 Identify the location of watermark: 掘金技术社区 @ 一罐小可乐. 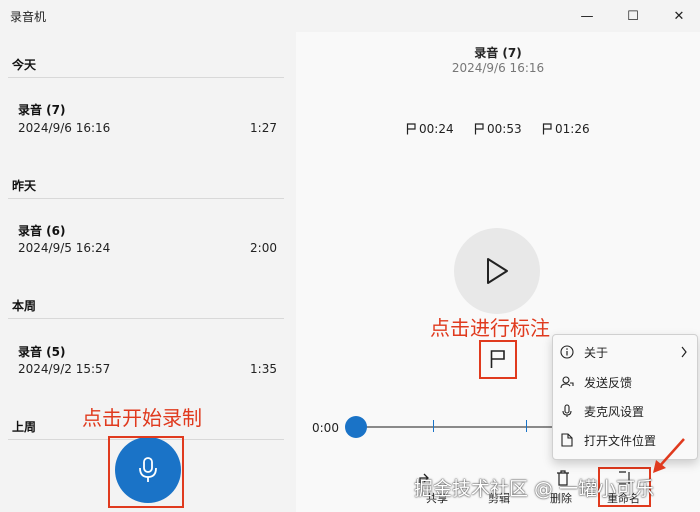
(534, 489).